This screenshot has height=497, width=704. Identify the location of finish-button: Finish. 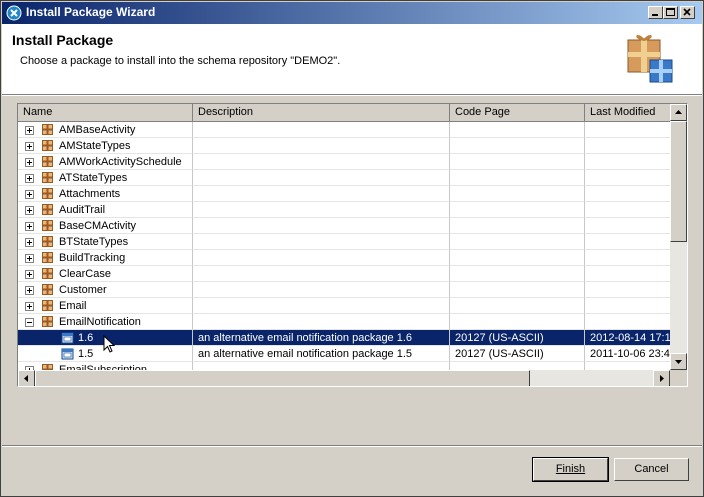
(570, 469).